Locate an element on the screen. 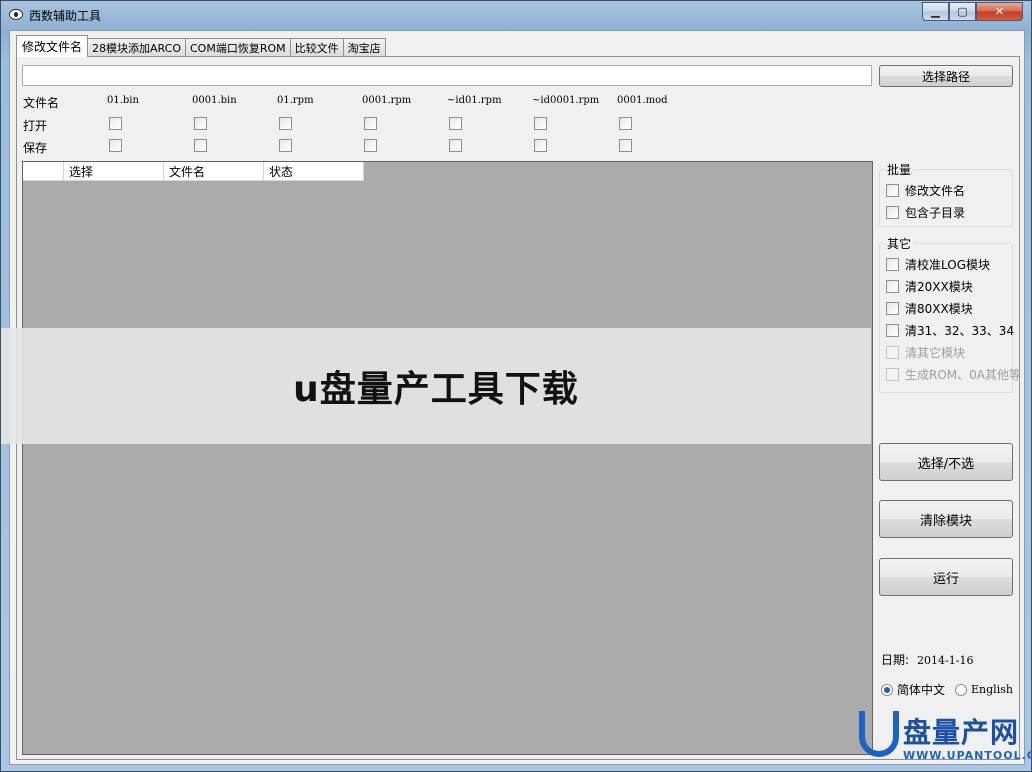 Image resolution: width=1032 pixels, height=772 pixels. minimize-button: ▁ is located at coordinates (935, 11).